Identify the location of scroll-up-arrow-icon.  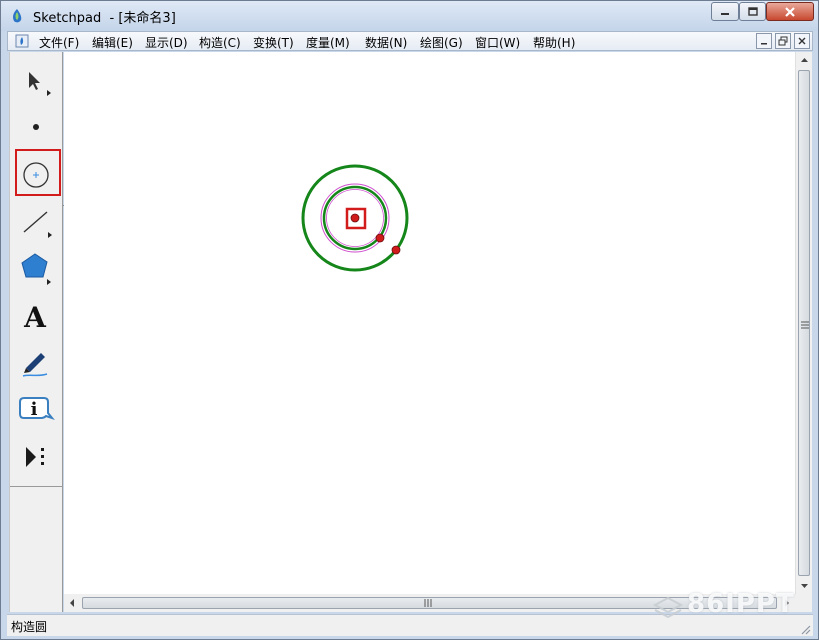
(804, 60).